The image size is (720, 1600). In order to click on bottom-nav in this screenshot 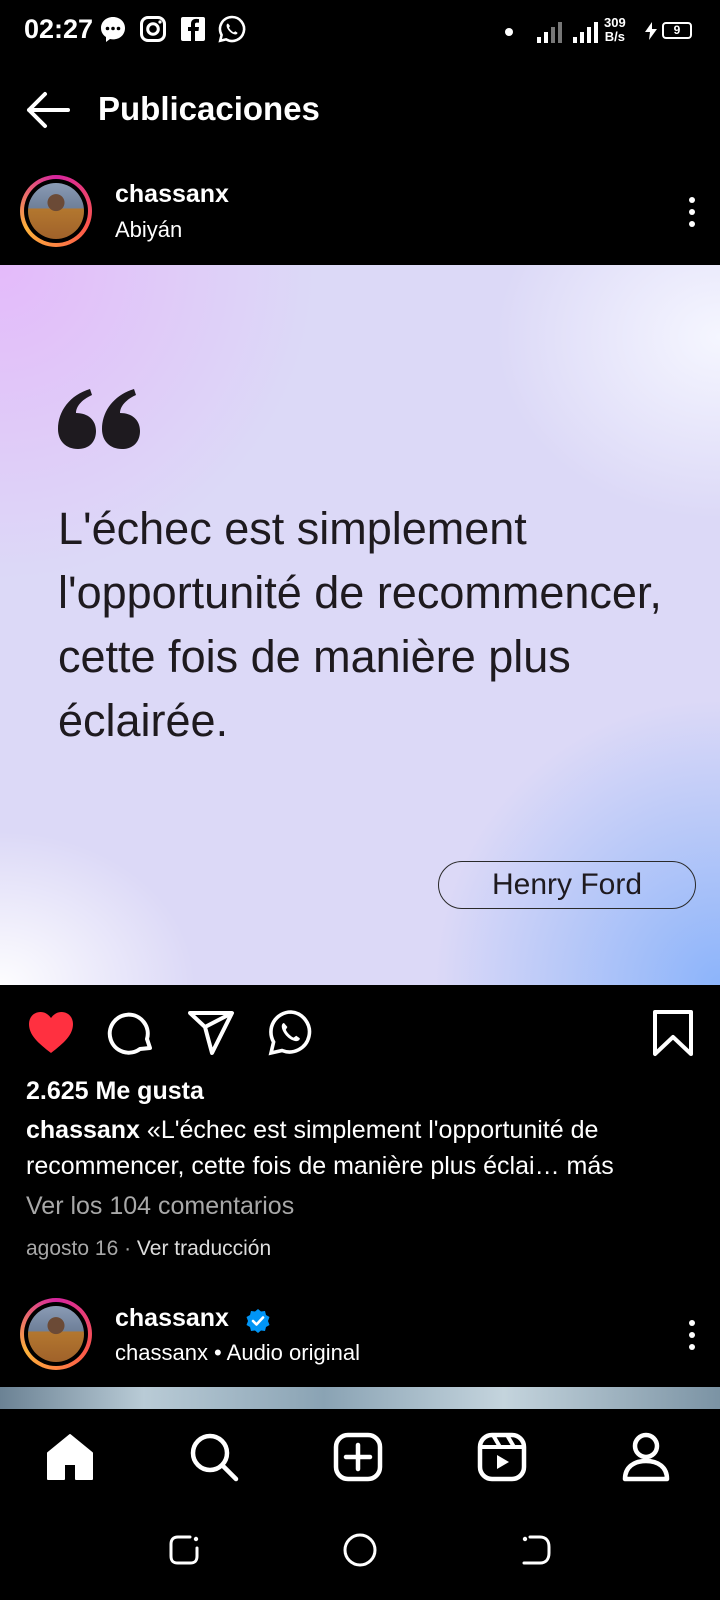, I will do `click(360, 1457)`.